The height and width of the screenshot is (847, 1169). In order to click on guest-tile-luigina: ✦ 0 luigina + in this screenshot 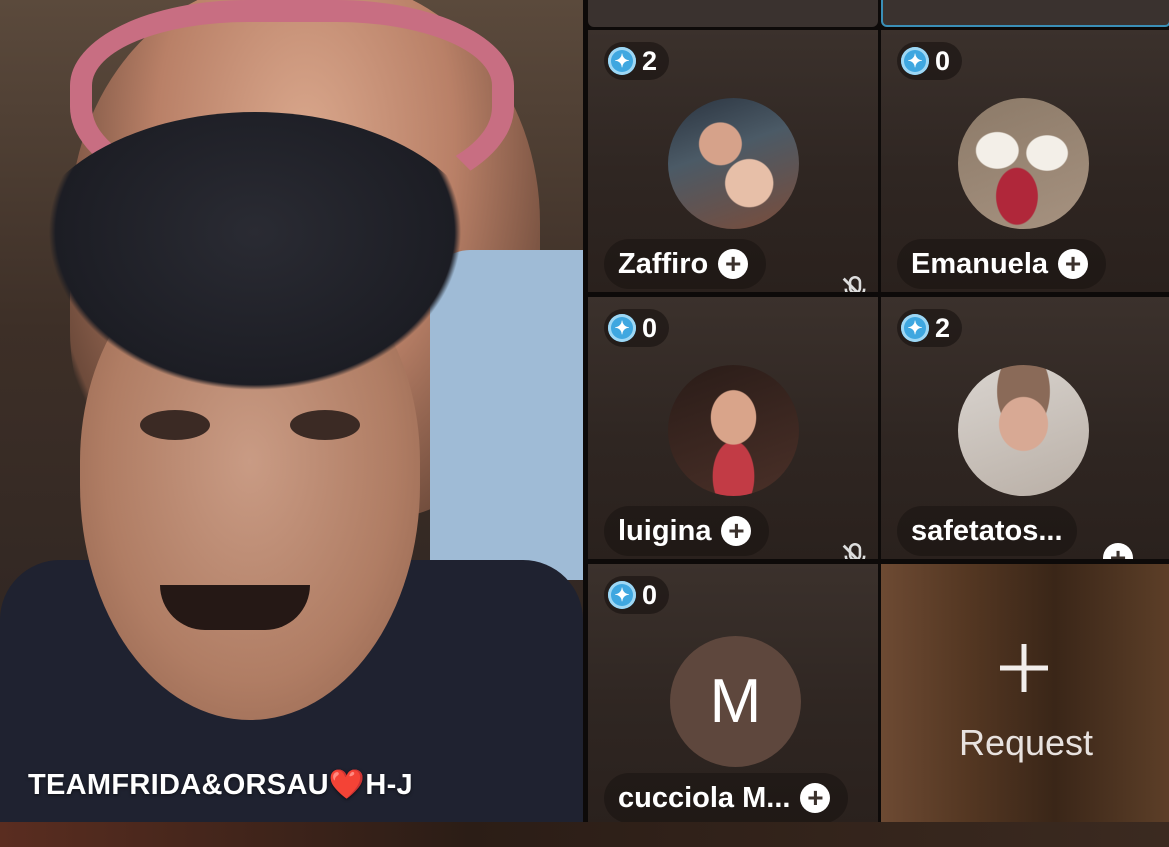, I will do `click(733, 428)`.